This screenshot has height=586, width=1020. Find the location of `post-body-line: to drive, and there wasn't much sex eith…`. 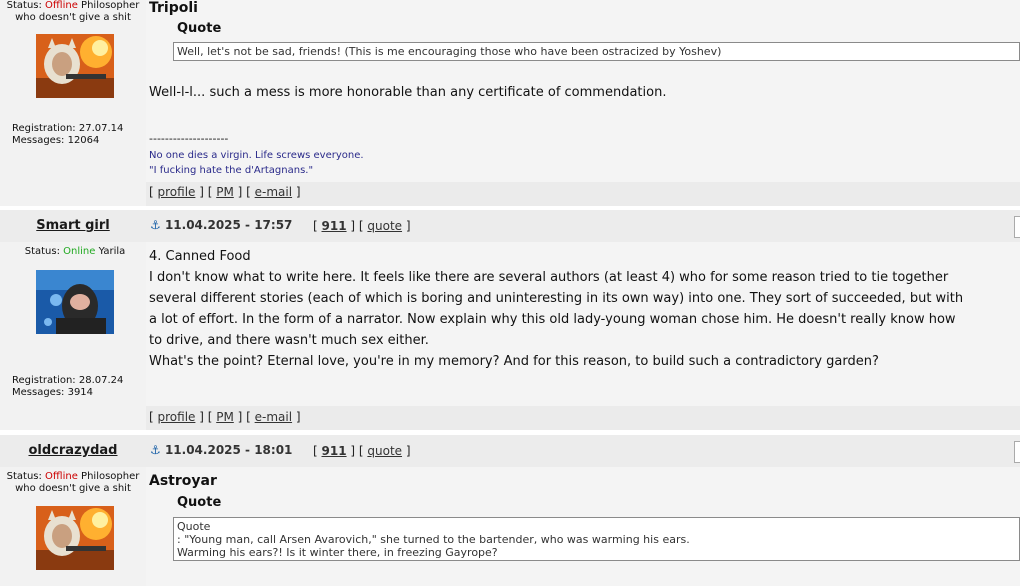

post-body-line: to drive, and there wasn't much sex eith… is located at coordinates (289, 340).